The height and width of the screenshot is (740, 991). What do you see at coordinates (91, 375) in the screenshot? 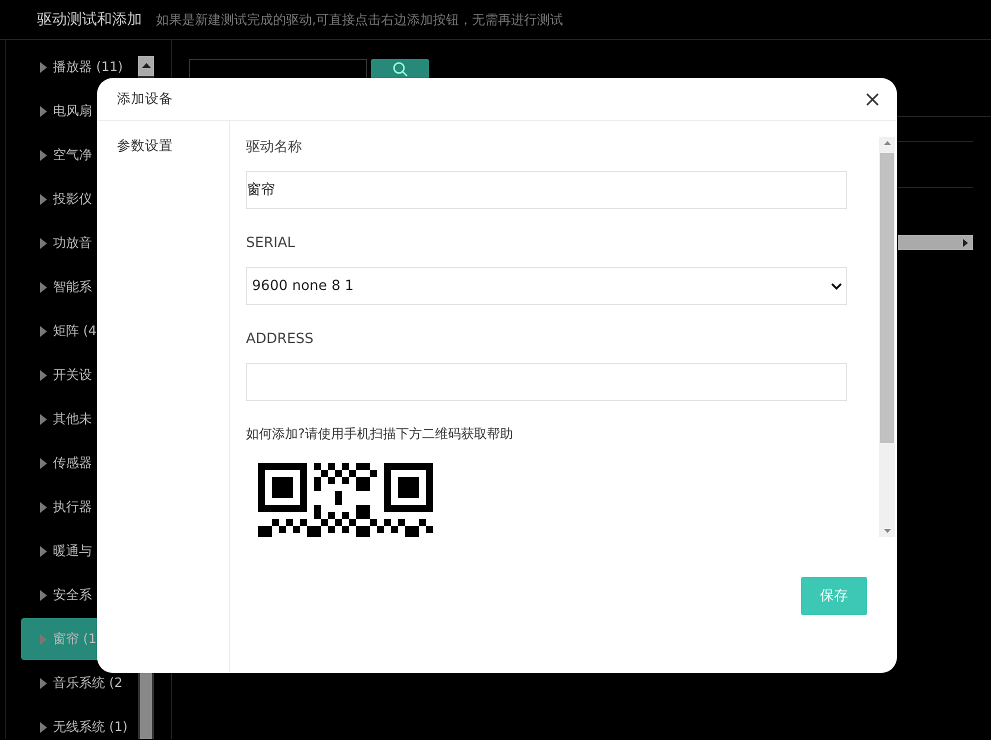
I see `category-item: 开关设` at bounding box center [91, 375].